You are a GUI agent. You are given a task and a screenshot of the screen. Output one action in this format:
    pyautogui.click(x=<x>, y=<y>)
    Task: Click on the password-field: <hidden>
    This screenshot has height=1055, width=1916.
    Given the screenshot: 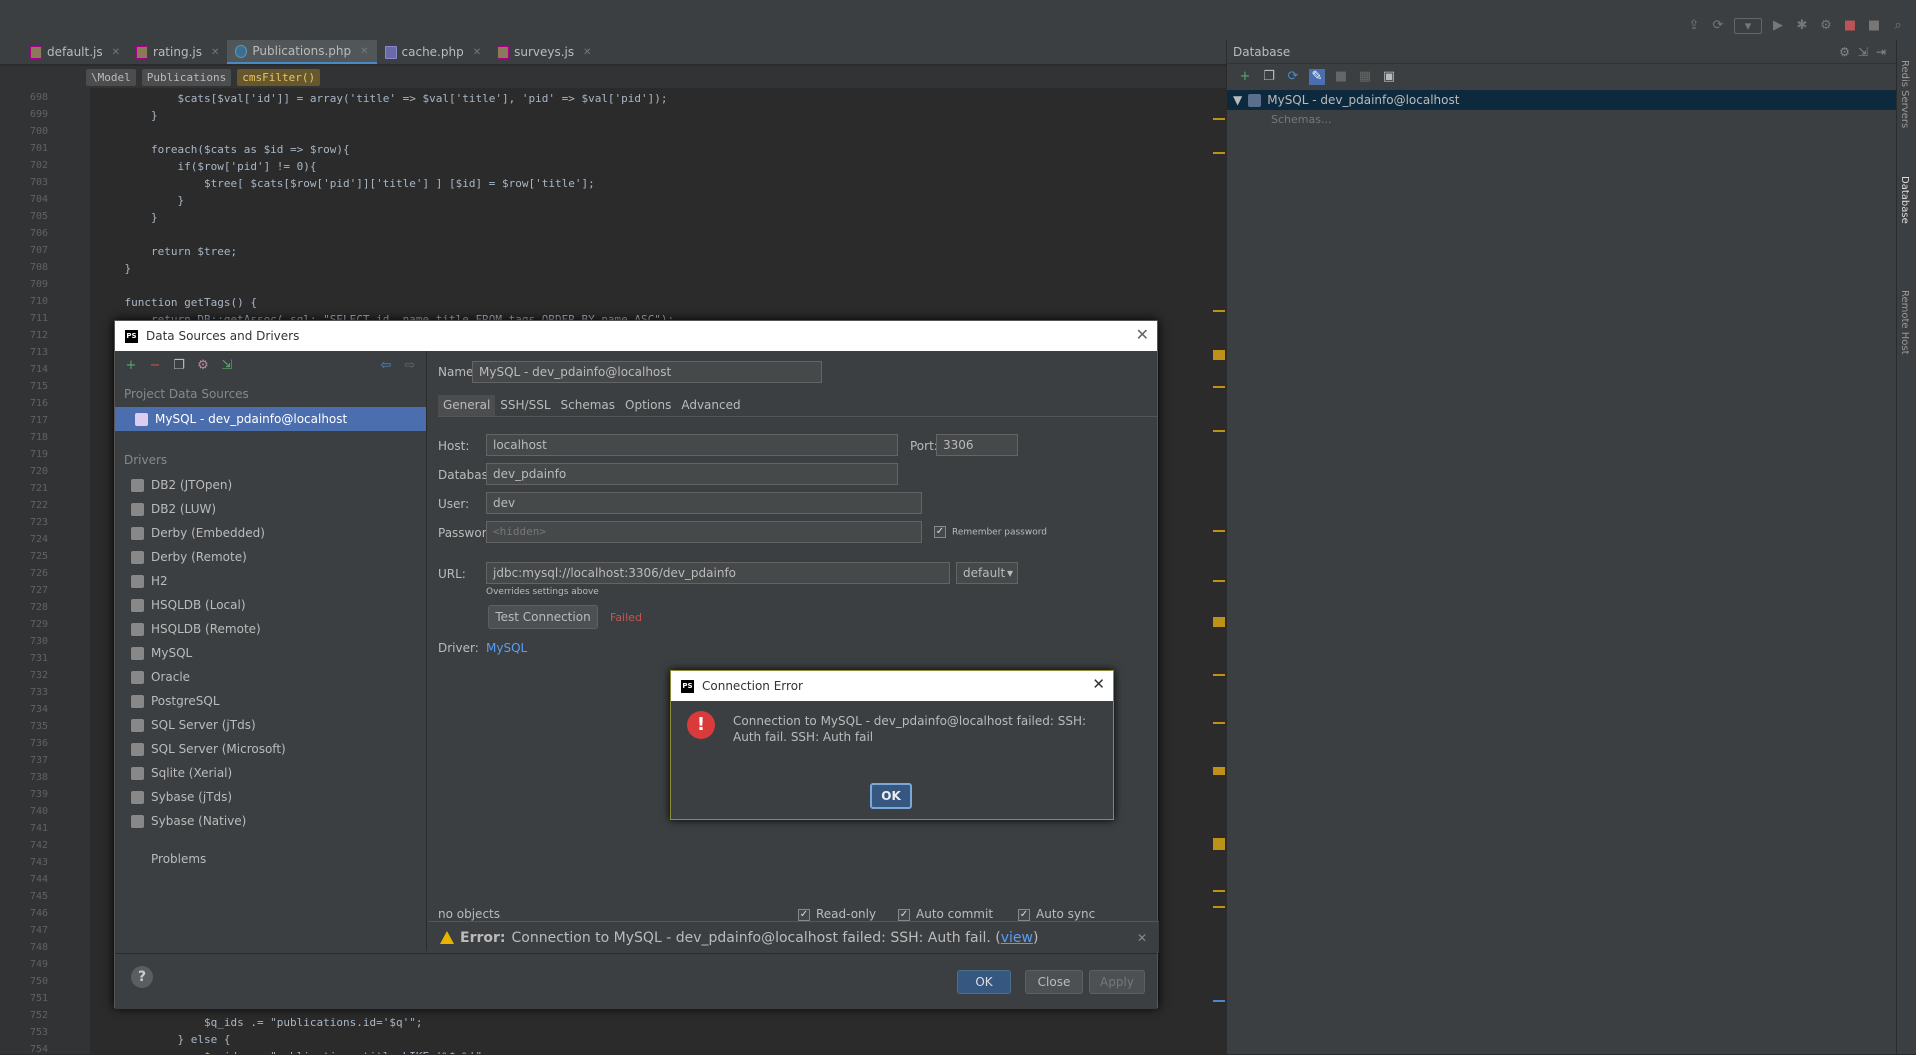 What is the action you would take?
    pyautogui.click(x=704, y=532)
    